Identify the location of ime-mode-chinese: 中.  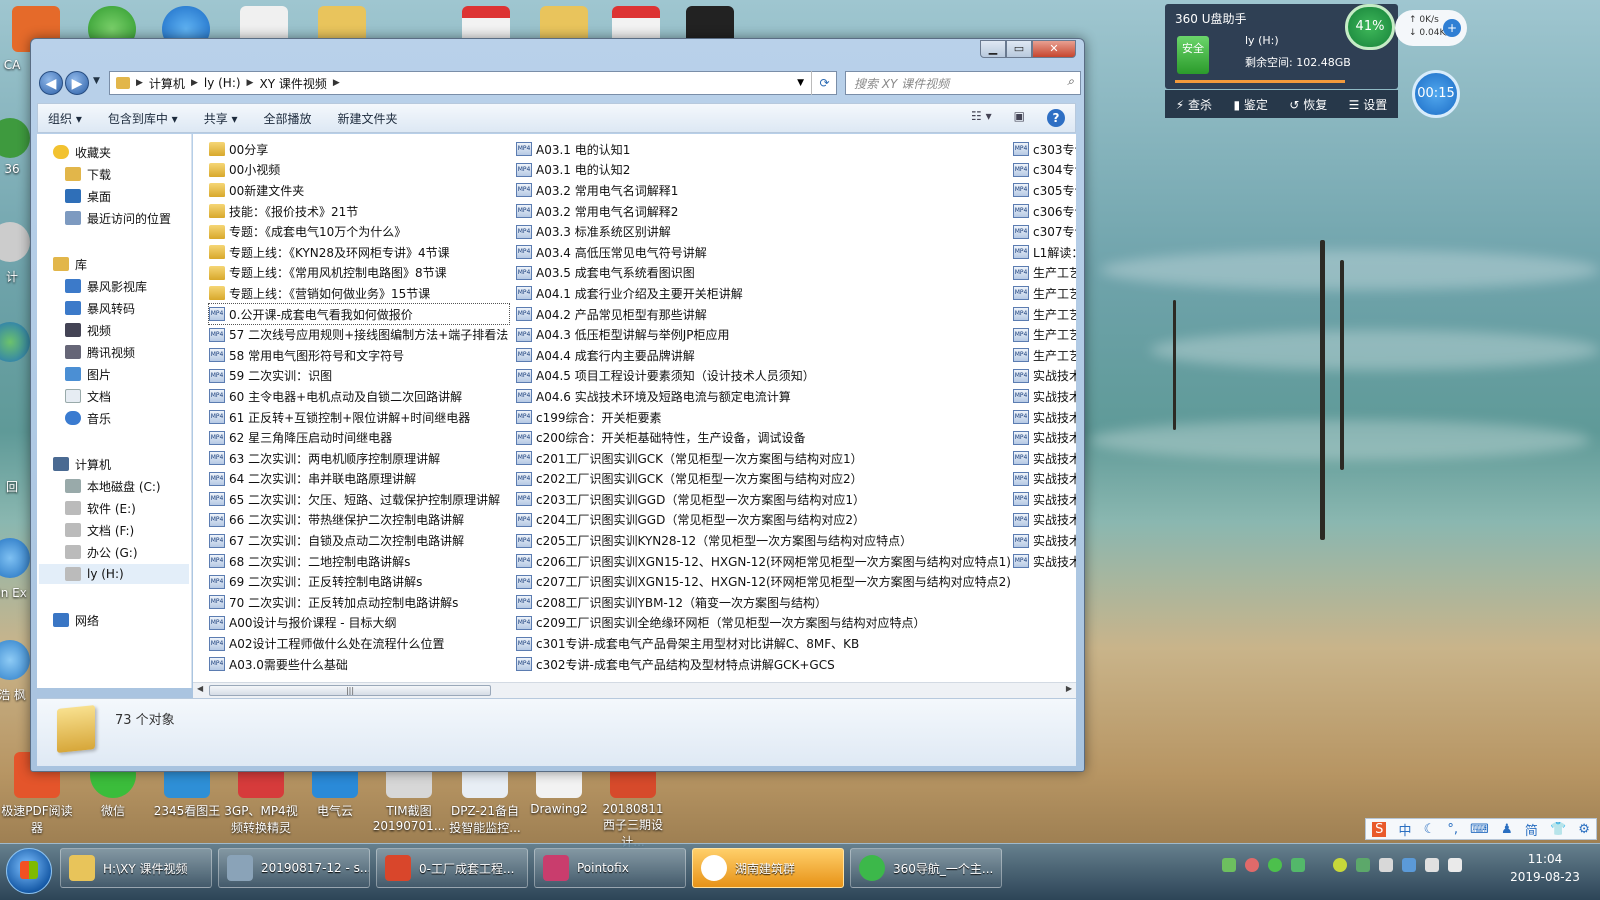
(1404, 829).